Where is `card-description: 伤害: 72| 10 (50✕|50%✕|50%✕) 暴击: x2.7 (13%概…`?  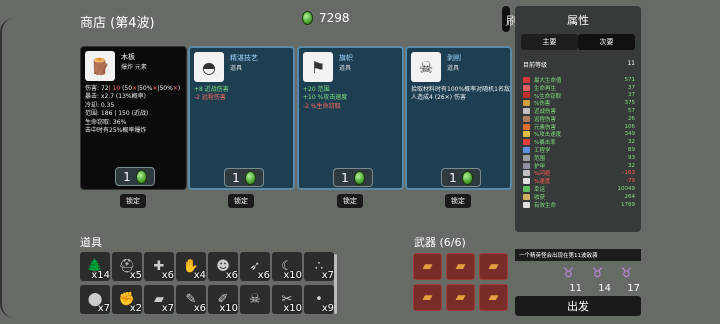
card-description: 伤害: 72| 10 (50✕|50%✕|50%✕) 暴击: x2.7 (13%概… is located at coordinates (135, 110).